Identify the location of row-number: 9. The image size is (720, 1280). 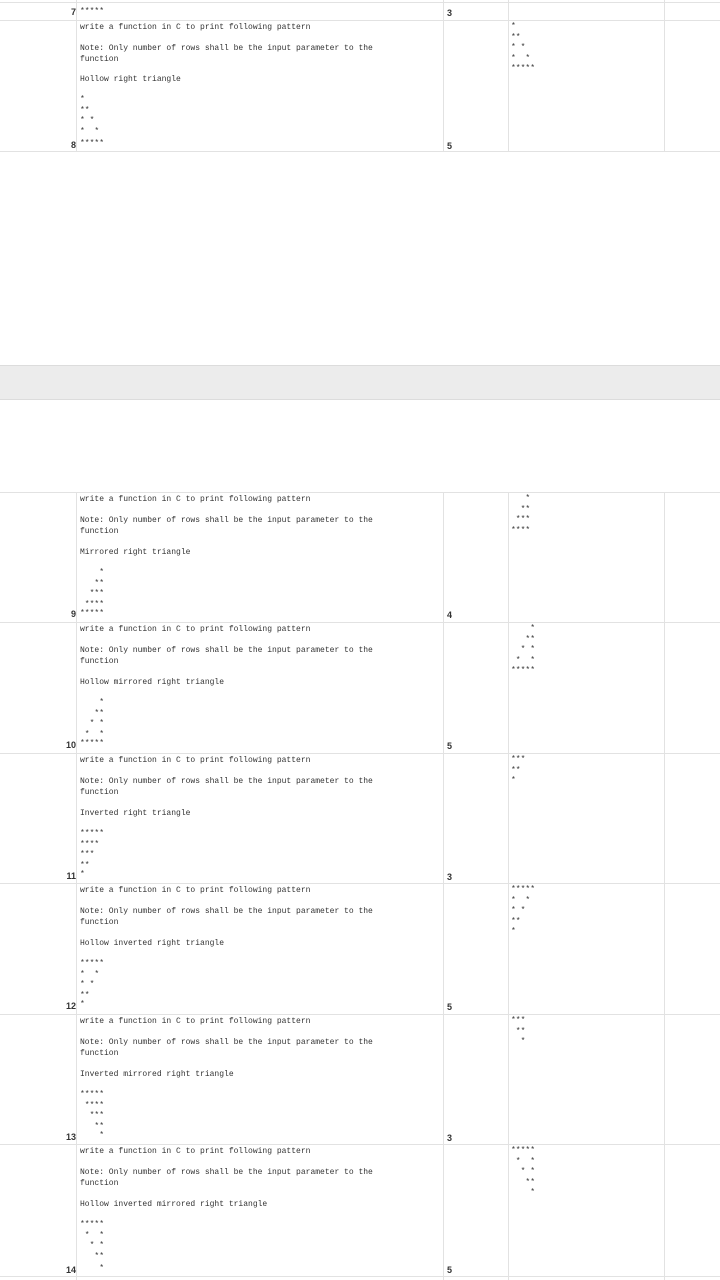
(73, 614).